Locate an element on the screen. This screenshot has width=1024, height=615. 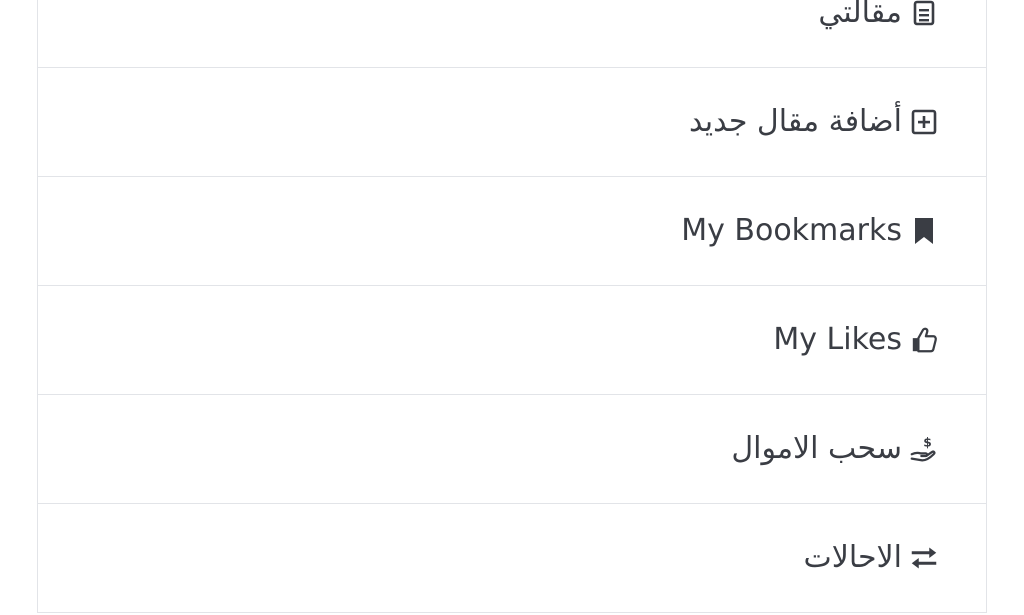
thumbs-up-icon is located at coordinates (924, 340).